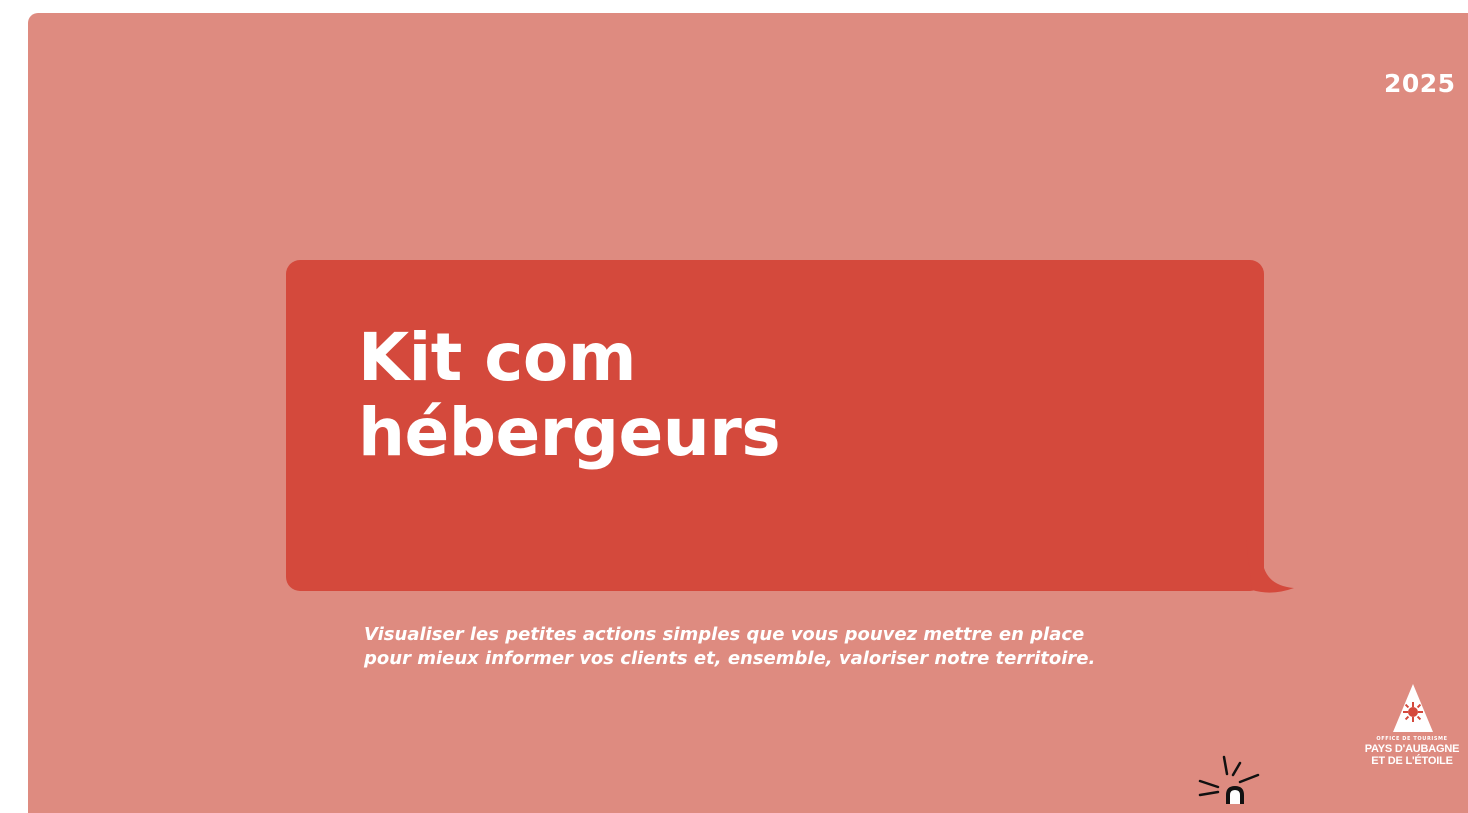  Describe the element at coordinates (1420, 83) in the screenshot. I see `year-label: 2025` at that location.